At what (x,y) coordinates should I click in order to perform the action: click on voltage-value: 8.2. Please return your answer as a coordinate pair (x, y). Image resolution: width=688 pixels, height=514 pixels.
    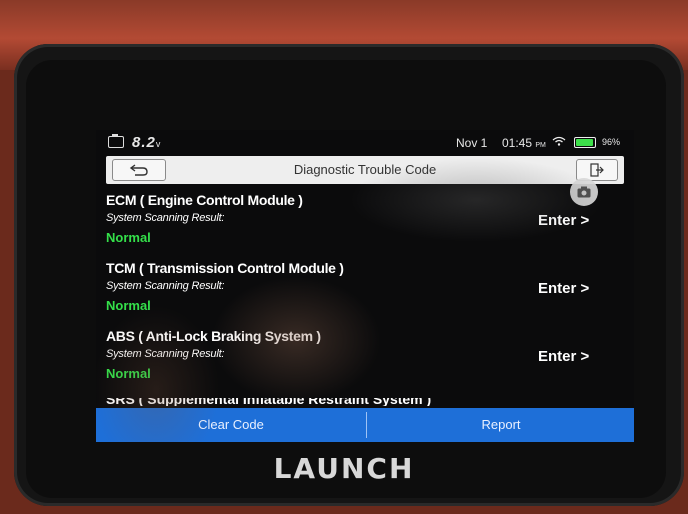
    Looking at the image, I should click on (144, 142).